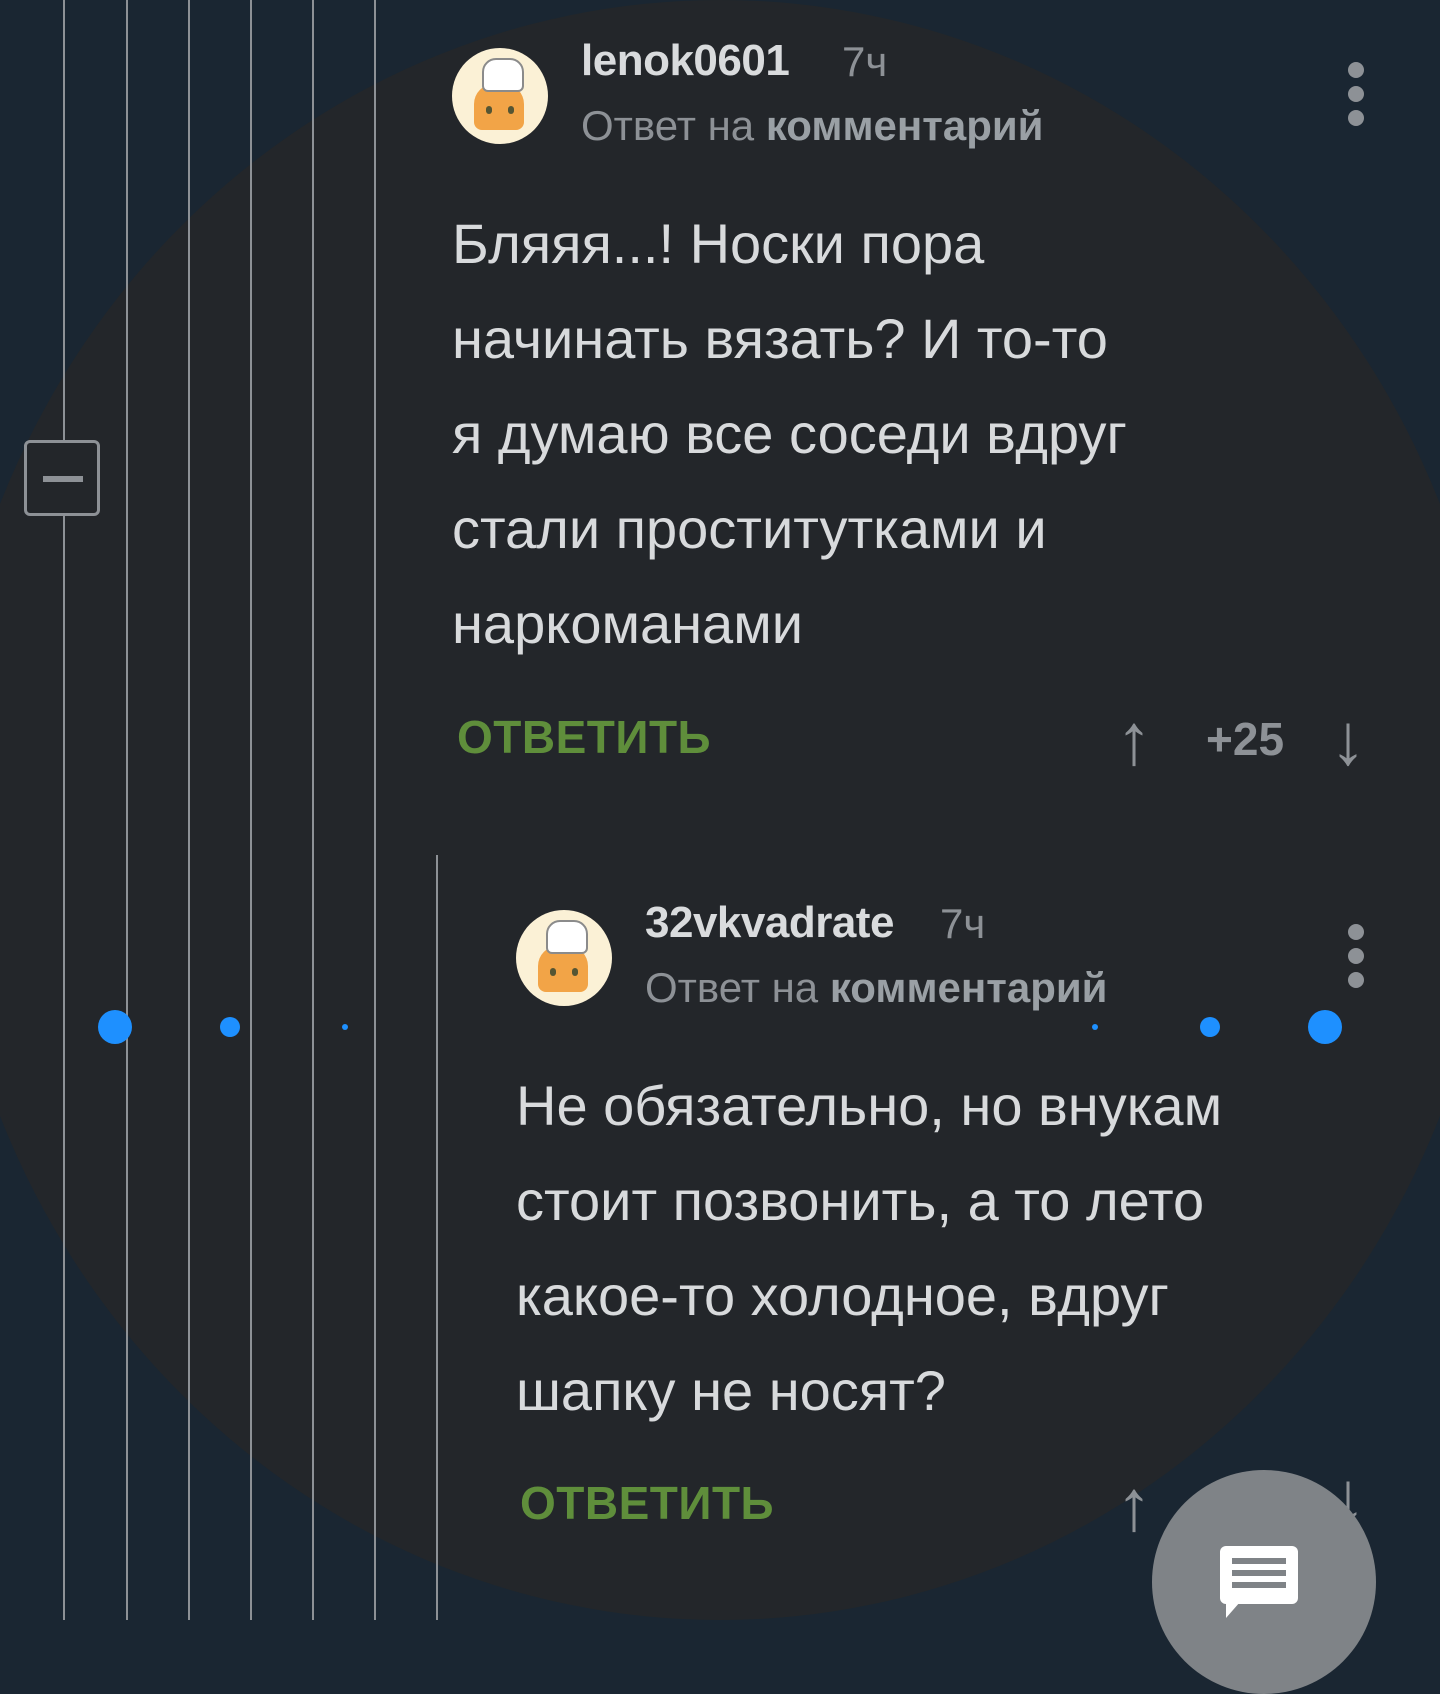 This screenshot has width=1440, height=1694. Describe the element at coordinates (769, 923) in the screenshot. I see `comment-username: 32vkvadrate` at that location.